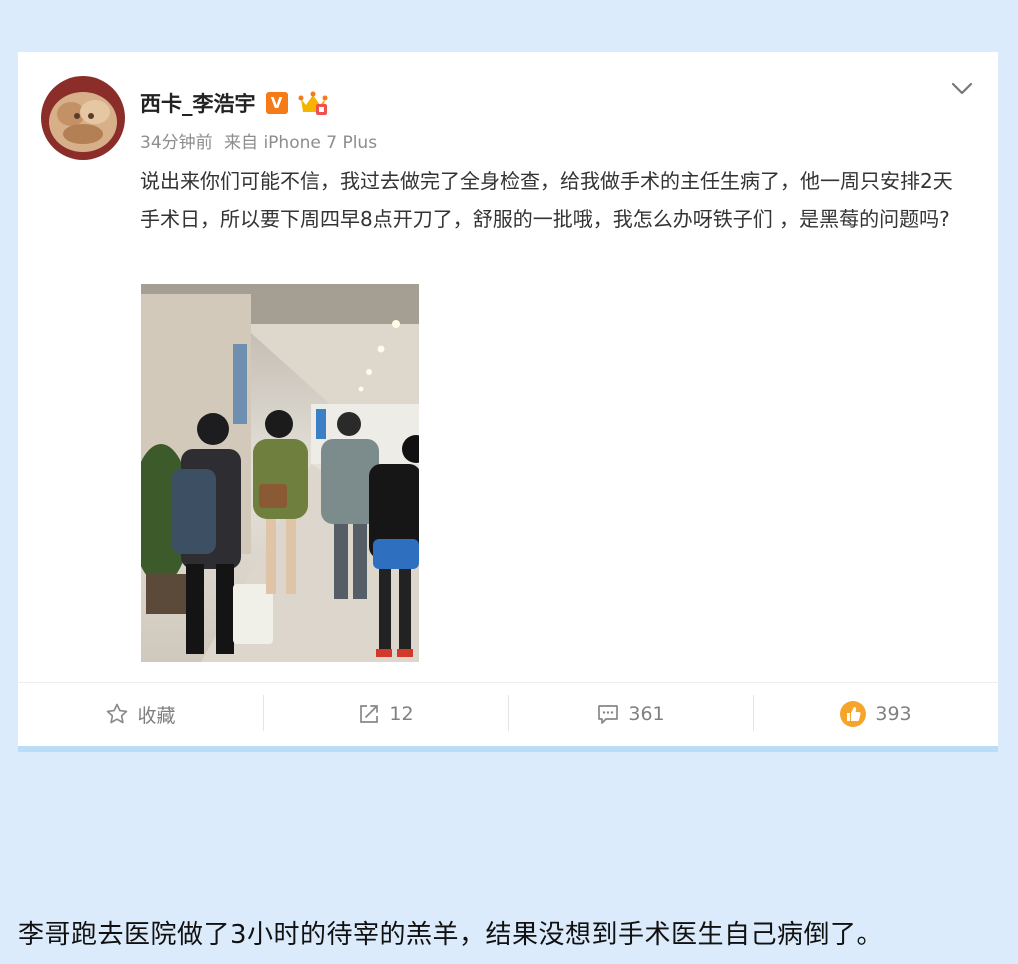 The image size is (1018, 964). Describe the element at coordinates (508, 749) in the screenshot. I see `card-bottom-bar` at that location.